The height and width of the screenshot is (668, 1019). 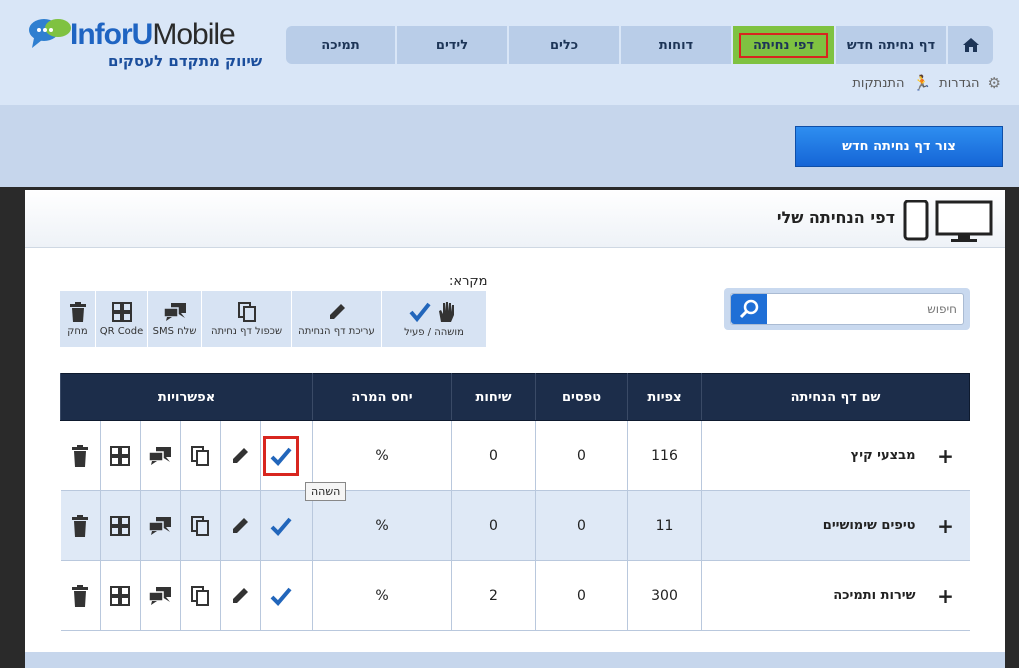 What do you see at coordinates (185, 61) in the screenshot?
I see `brand-tagline: שיווק מתקדם לעסקים` at bounding box center [185, 61].